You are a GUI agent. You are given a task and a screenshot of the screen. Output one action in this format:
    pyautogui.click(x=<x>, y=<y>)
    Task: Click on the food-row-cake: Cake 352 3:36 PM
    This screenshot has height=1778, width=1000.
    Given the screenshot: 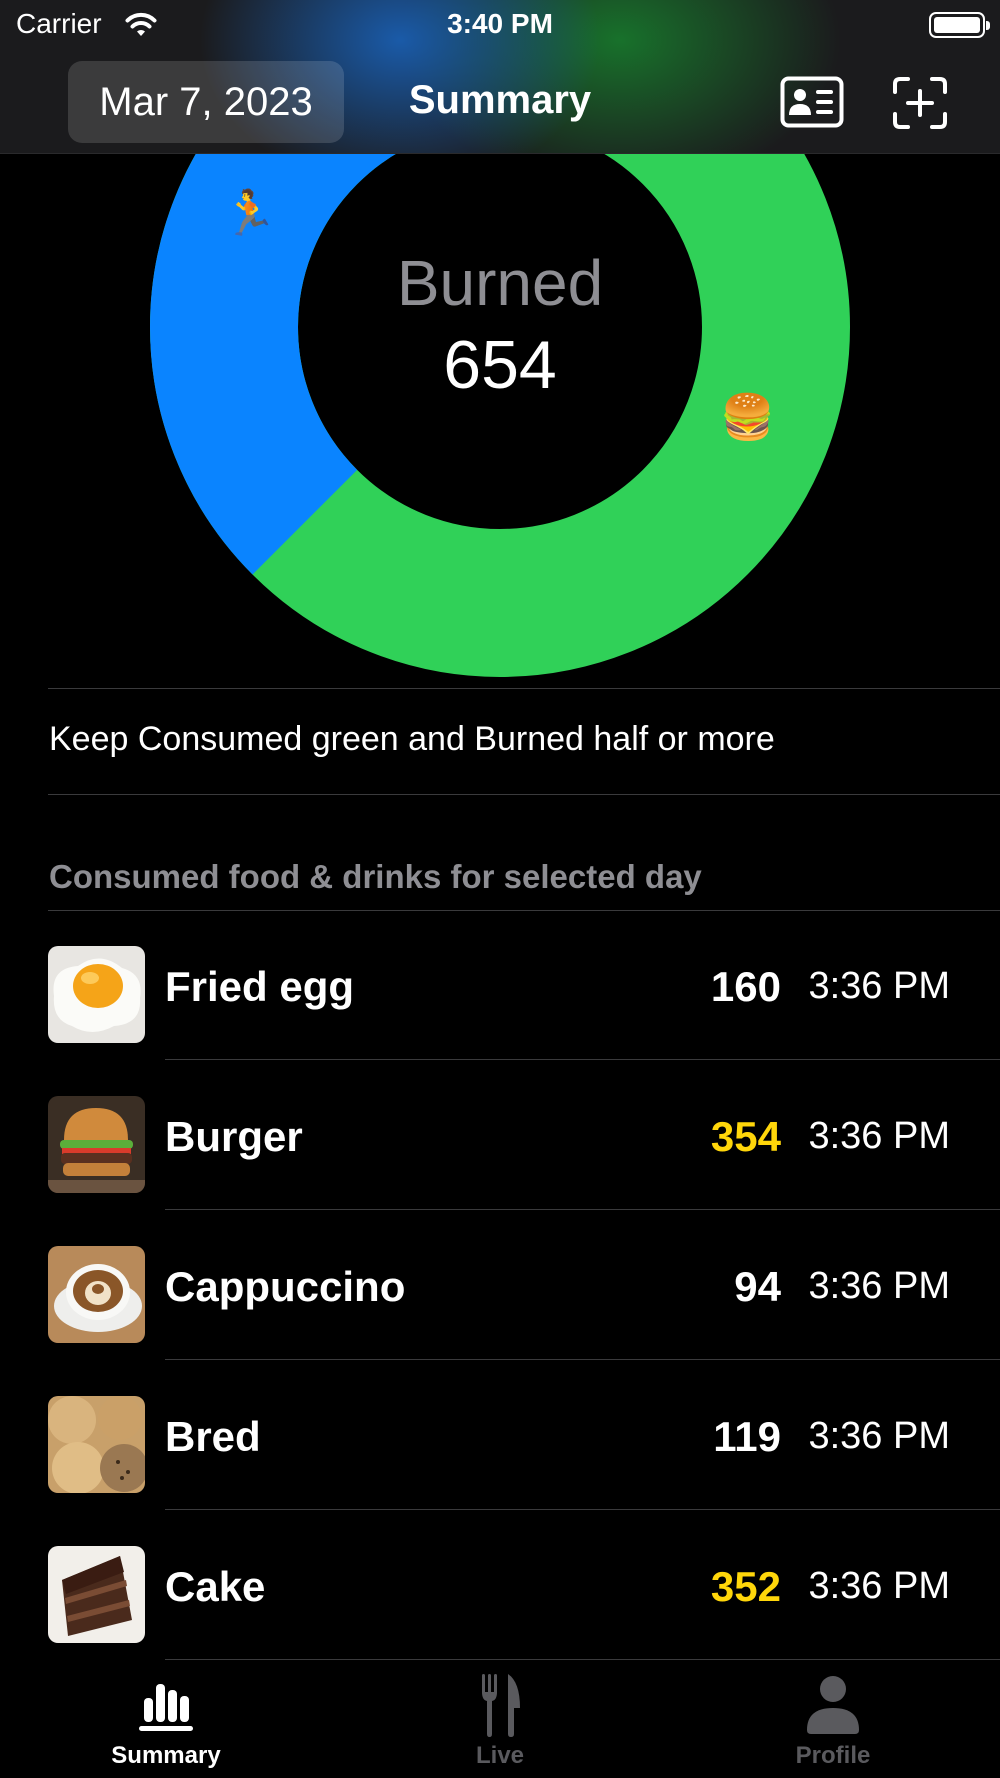 What is the action you would take?
    pyautogui.click(x=500, y=1585)
    